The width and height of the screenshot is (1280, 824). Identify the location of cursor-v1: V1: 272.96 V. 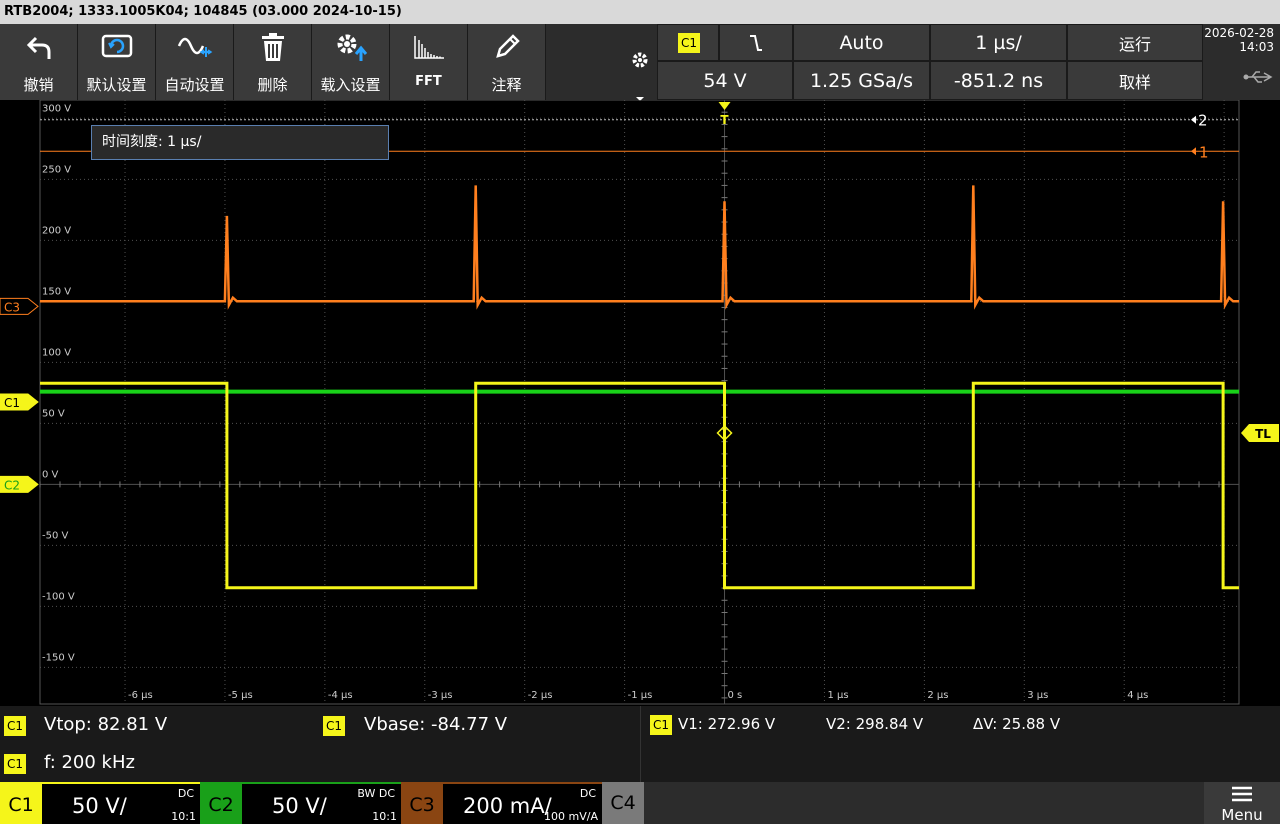
(726, 724).